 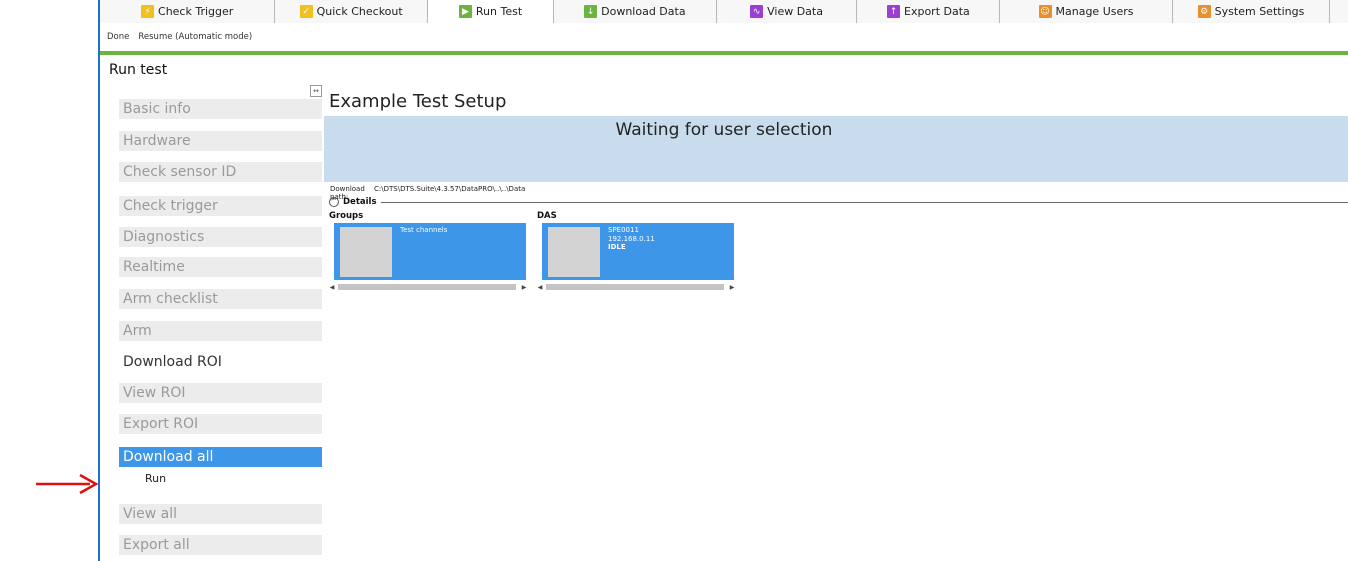 I want to click on tab-view-data: ∿ View Data, so click(x=787, y=11).